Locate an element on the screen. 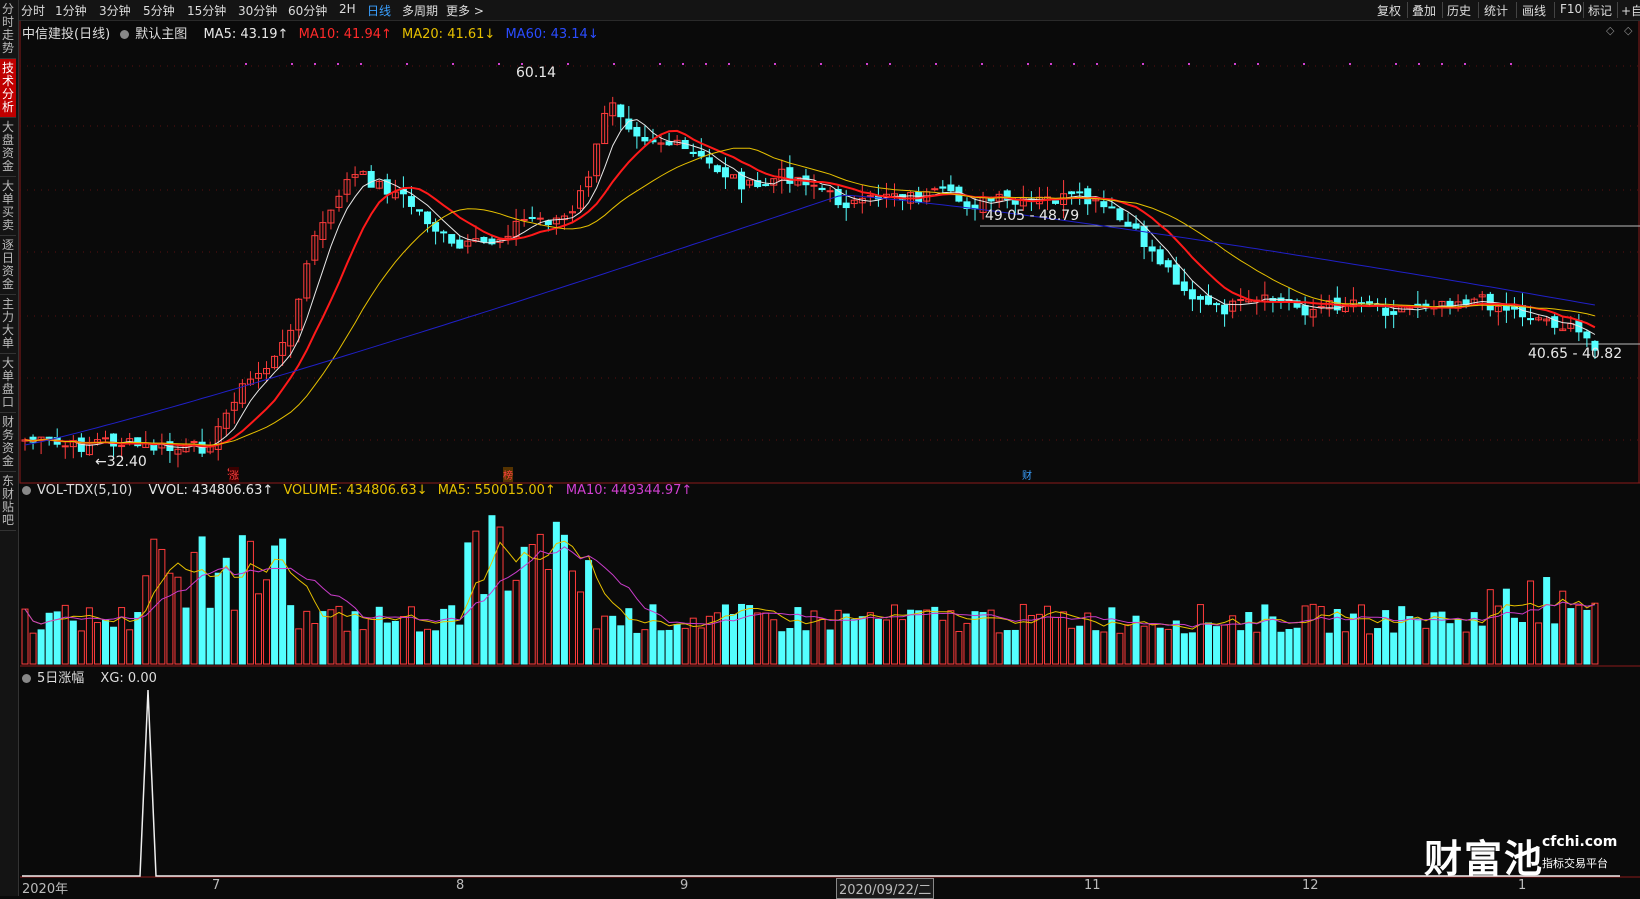 The width and height of the screenshot is (1640, 899). fuquan-button: 复权 is located at coordinates (1389, 10).